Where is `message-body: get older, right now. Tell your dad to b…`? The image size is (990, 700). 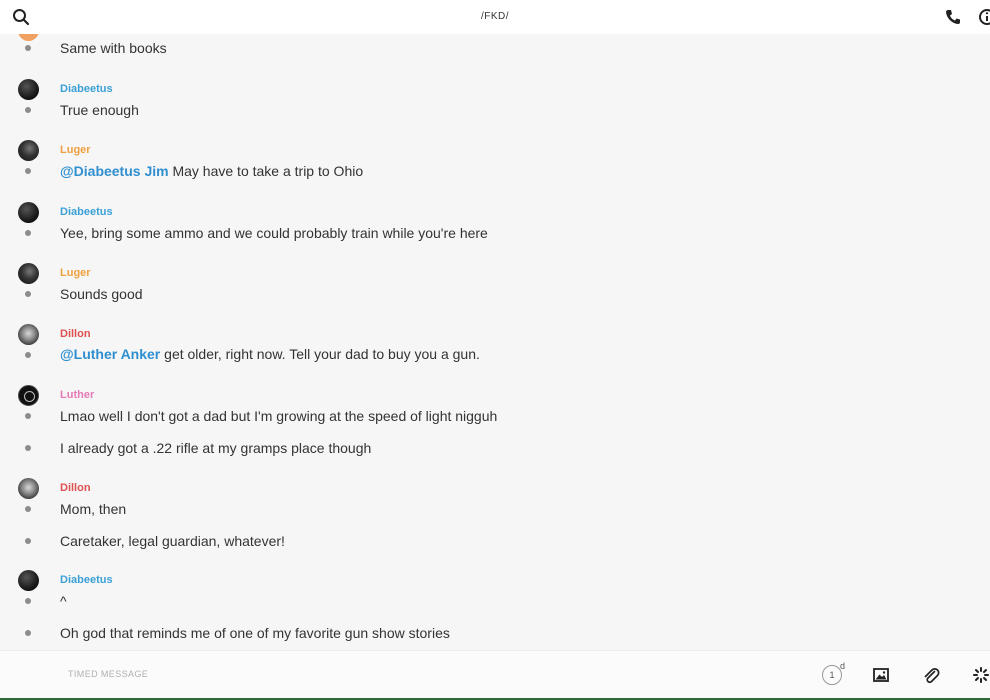
message-body: get older, right now. Tell your dad to b… is located at coordinates (320, 354).